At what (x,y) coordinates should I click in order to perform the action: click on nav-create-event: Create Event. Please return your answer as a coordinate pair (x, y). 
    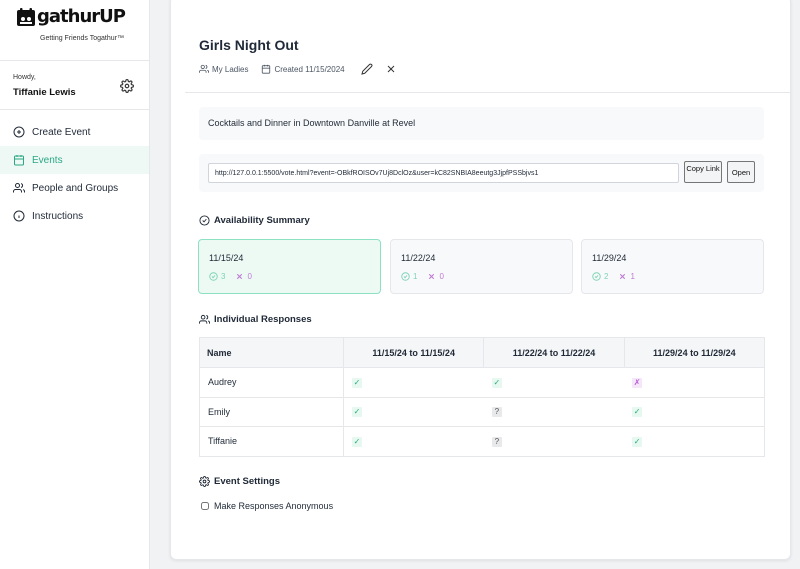
    Looking at the image, I should click on (74, 132).